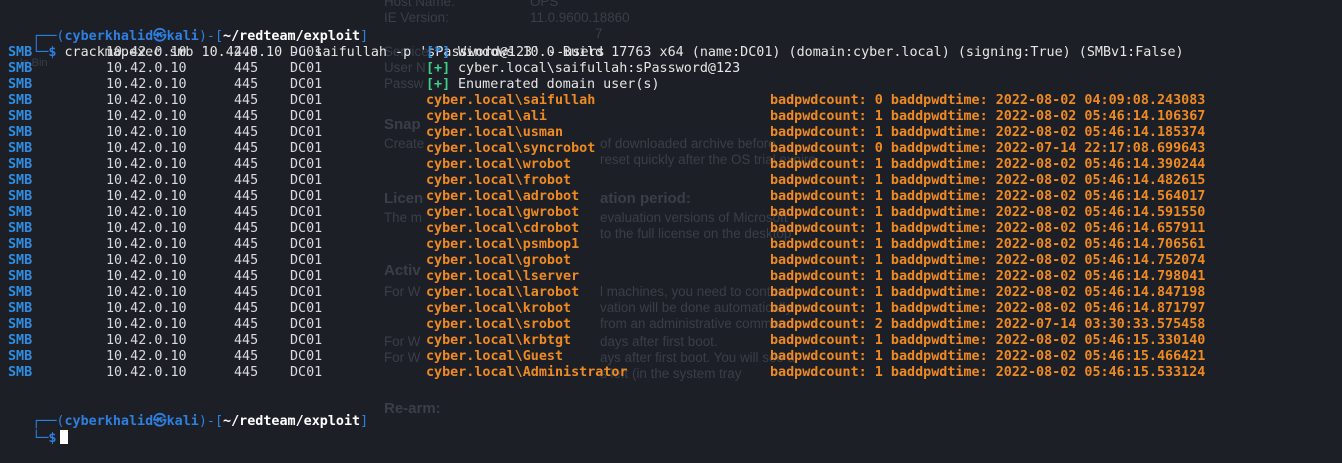 This screenshot has width=1342, height=463. Describe the element at coordinates (34, 430) in the screenshot. I see `command-line-2: └─$` at that location.